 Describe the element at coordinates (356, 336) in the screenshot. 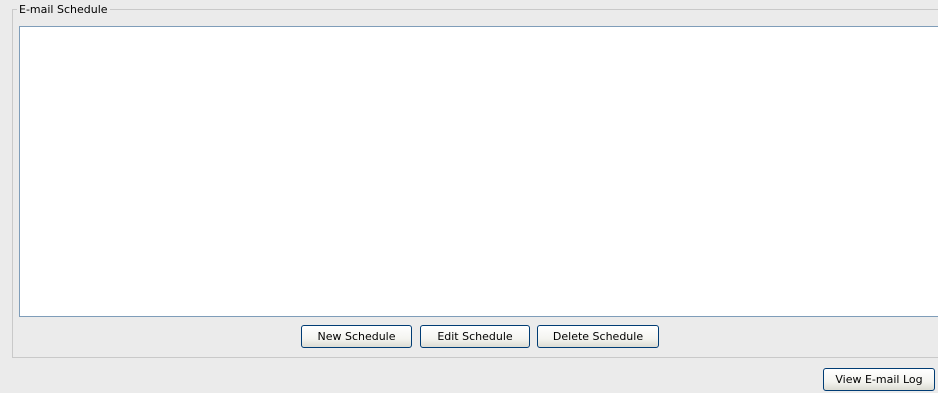

I see `new-schedule-button: New Schedule` at that location.